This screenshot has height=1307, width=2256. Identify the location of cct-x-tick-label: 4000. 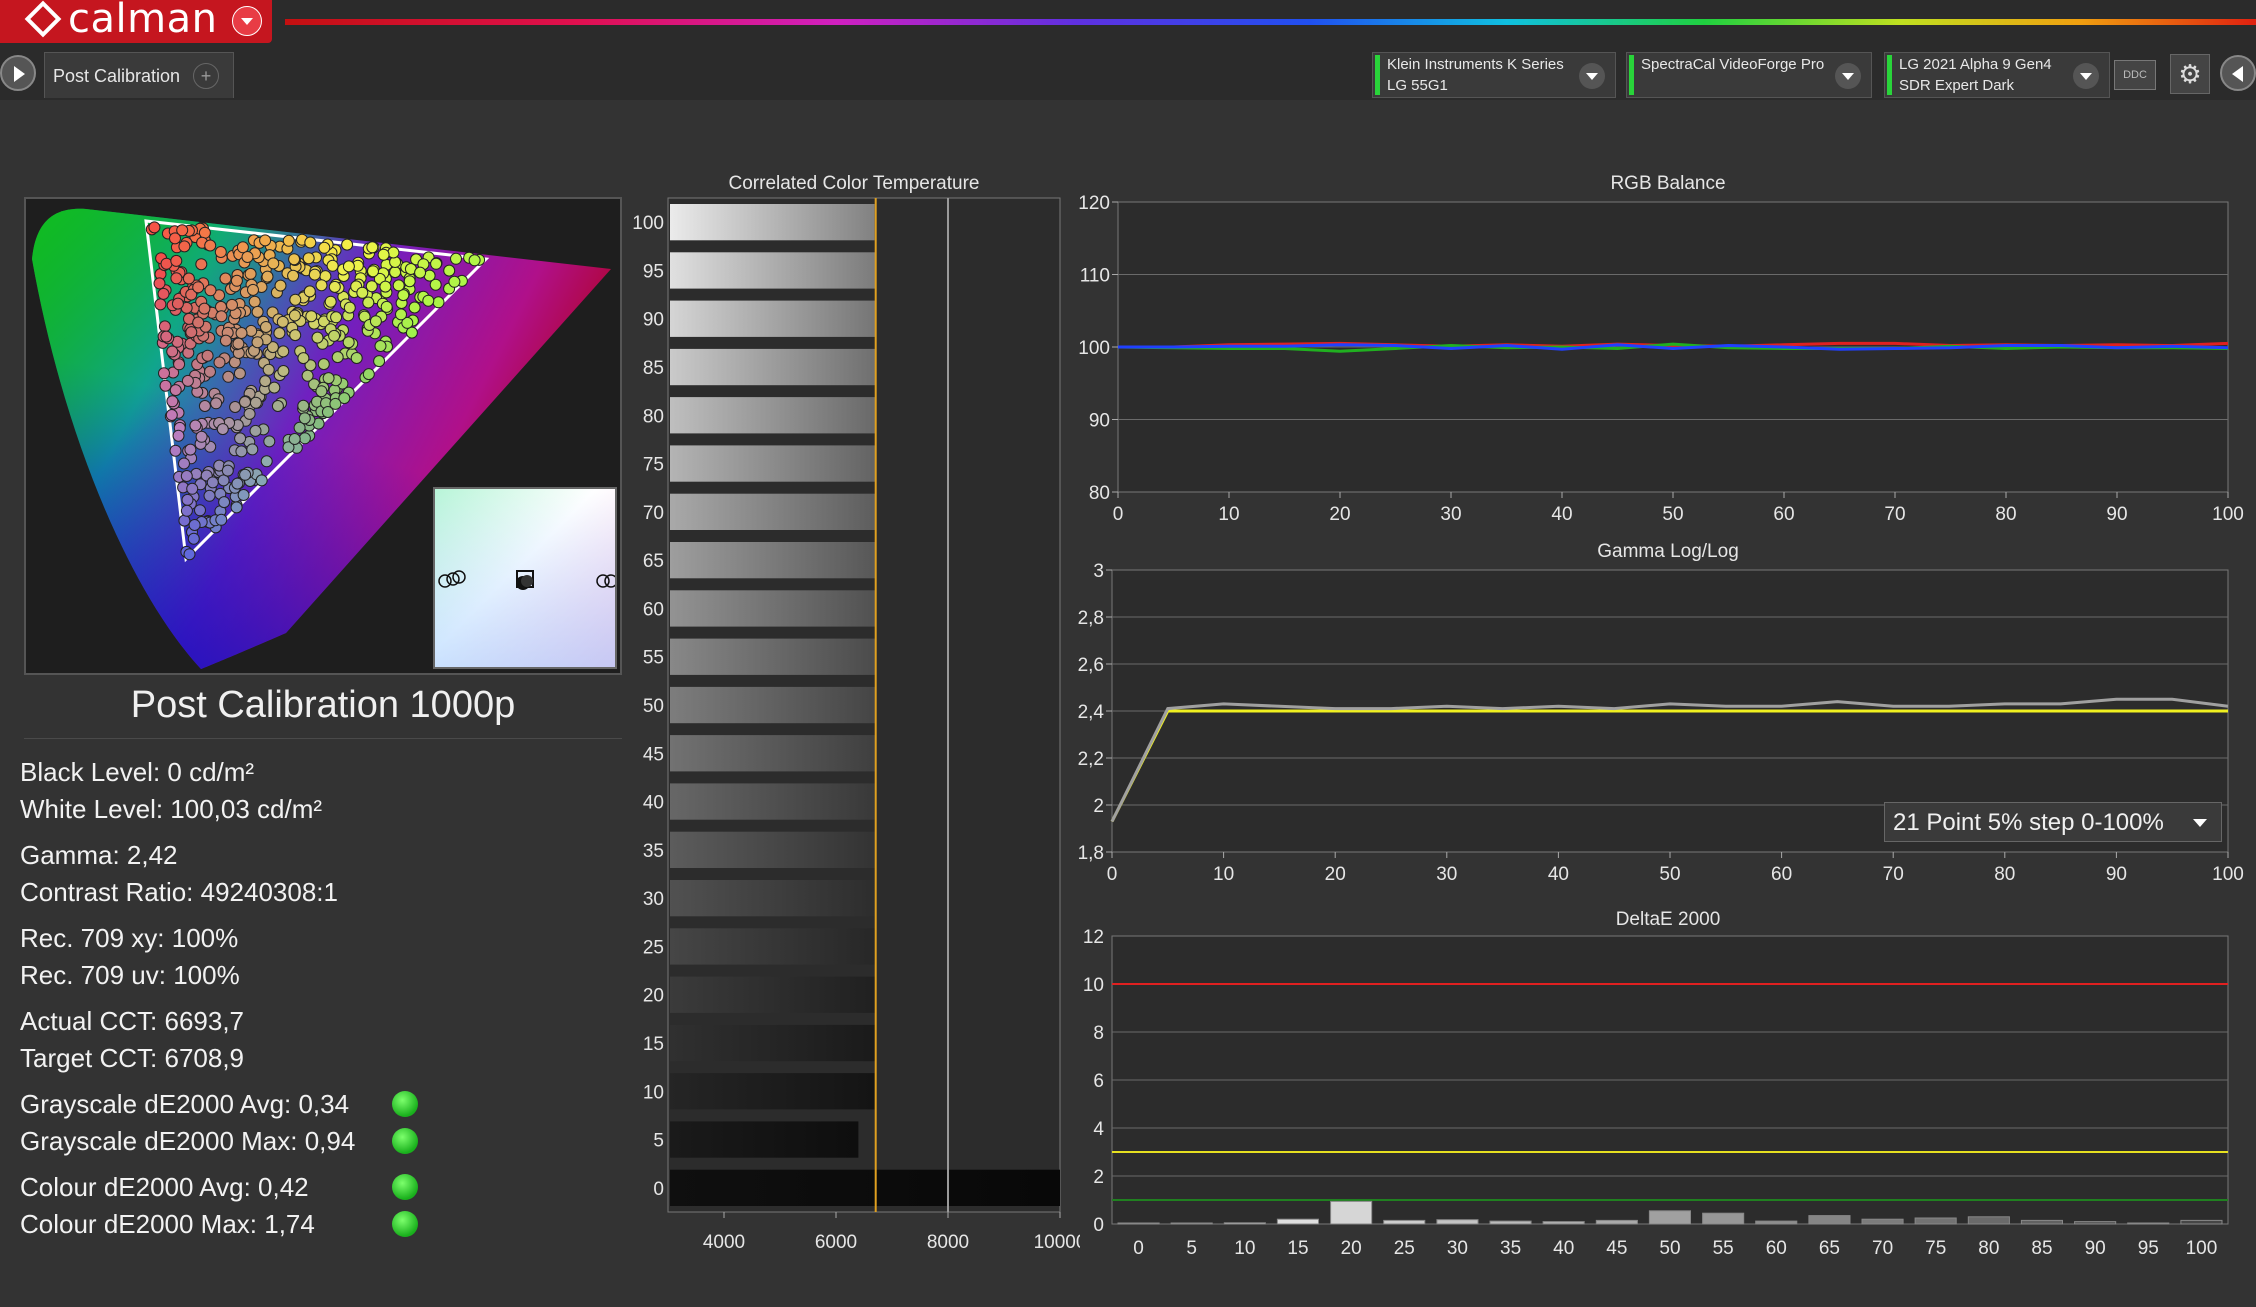
(724, 1242).